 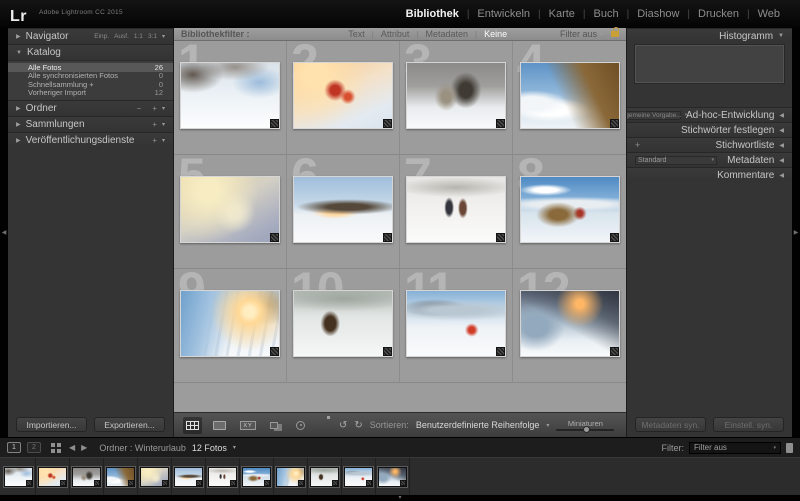 What do you see at coordinates (154, 124) in the screenshot?
I see `add-collection-button: +` at bounding box center [154, 124].